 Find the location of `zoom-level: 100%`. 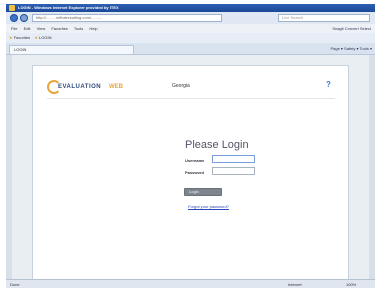

zoom-level: 100% is located at coordinates (351, 284).